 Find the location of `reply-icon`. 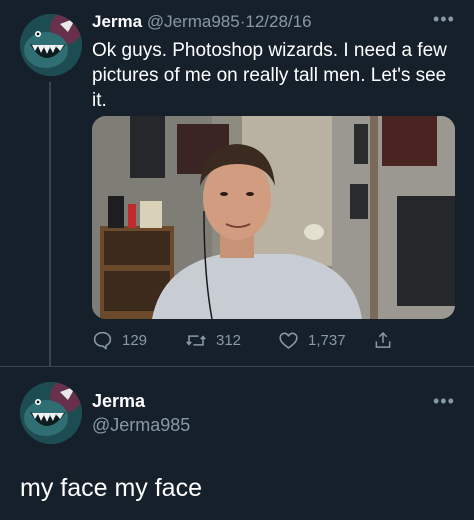

reply-icon is located at coordinates (102, 340).